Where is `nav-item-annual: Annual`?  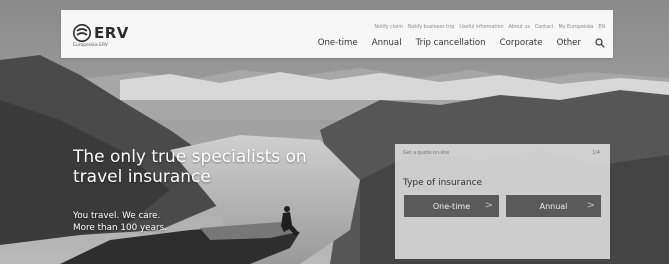 nav-item-annual: Annual is located at coordinates (387, 43).